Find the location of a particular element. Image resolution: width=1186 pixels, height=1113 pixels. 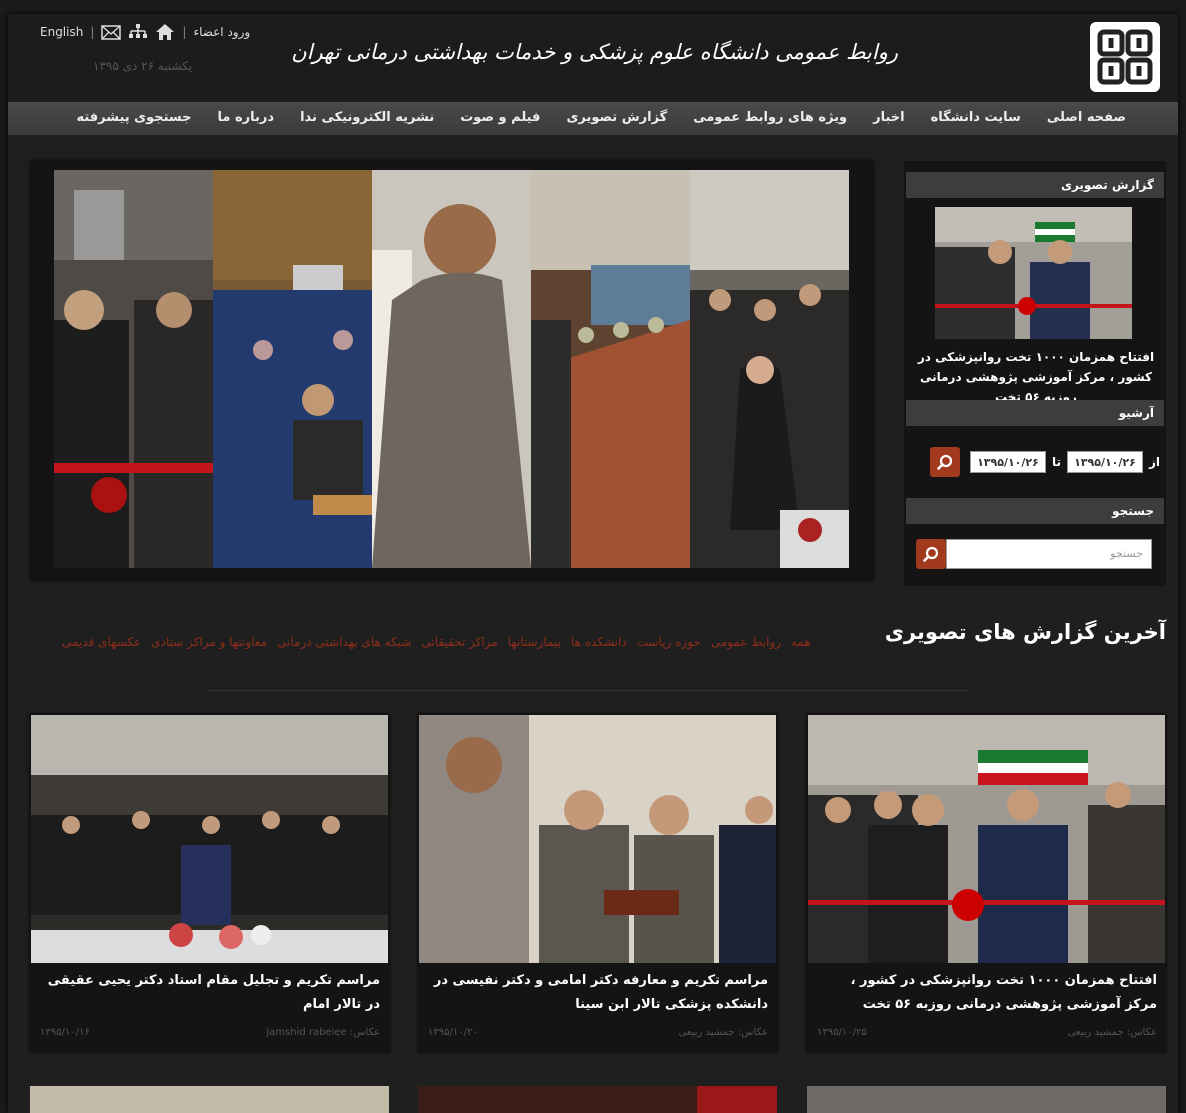

photo-report-heading: گزارش تصویری is located at coordinates (1035, 185).